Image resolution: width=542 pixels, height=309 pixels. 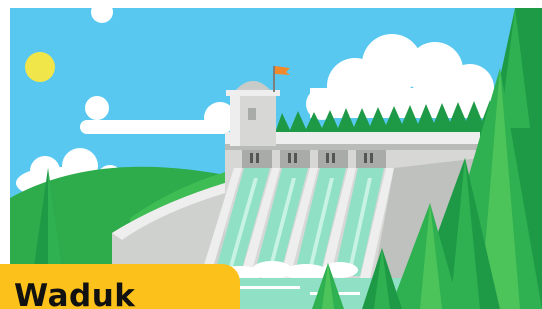 What do you see at coordinates (253, 113) in the screenshot?
I see `control-tower` at bounding box center [253, 113].